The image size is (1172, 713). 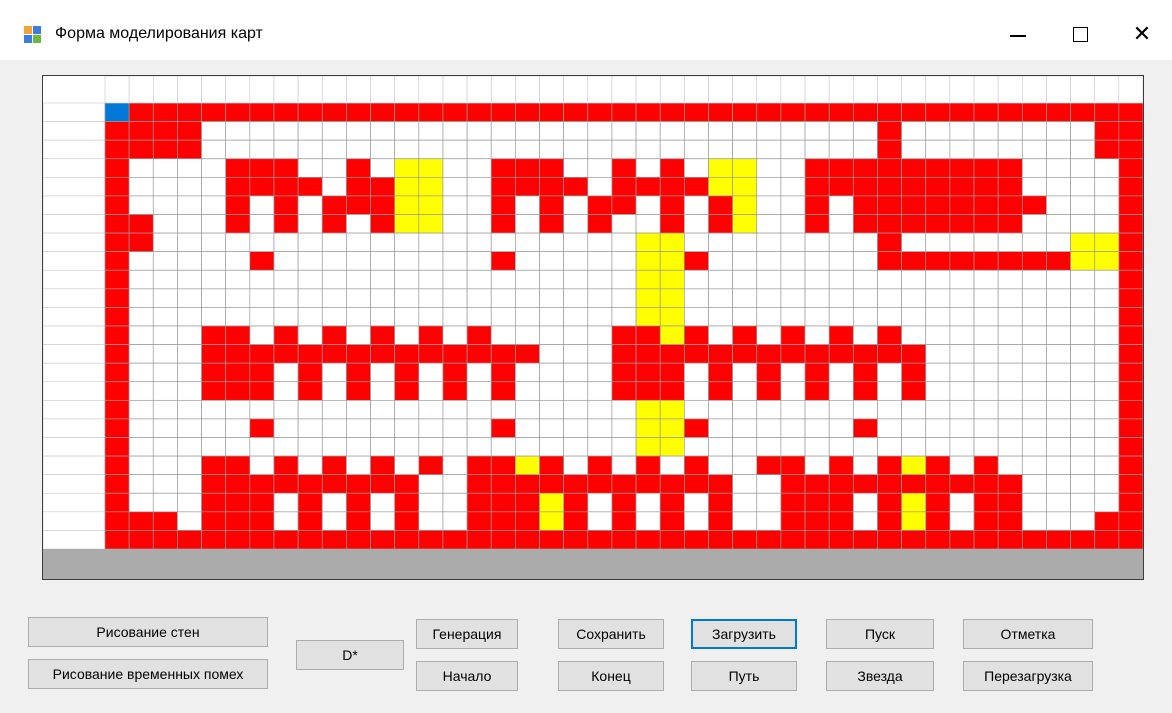 What do you see at coordinates (611, 676) in the screenshot?
I see `end-button: Конец` at bounding box center [611, 676].